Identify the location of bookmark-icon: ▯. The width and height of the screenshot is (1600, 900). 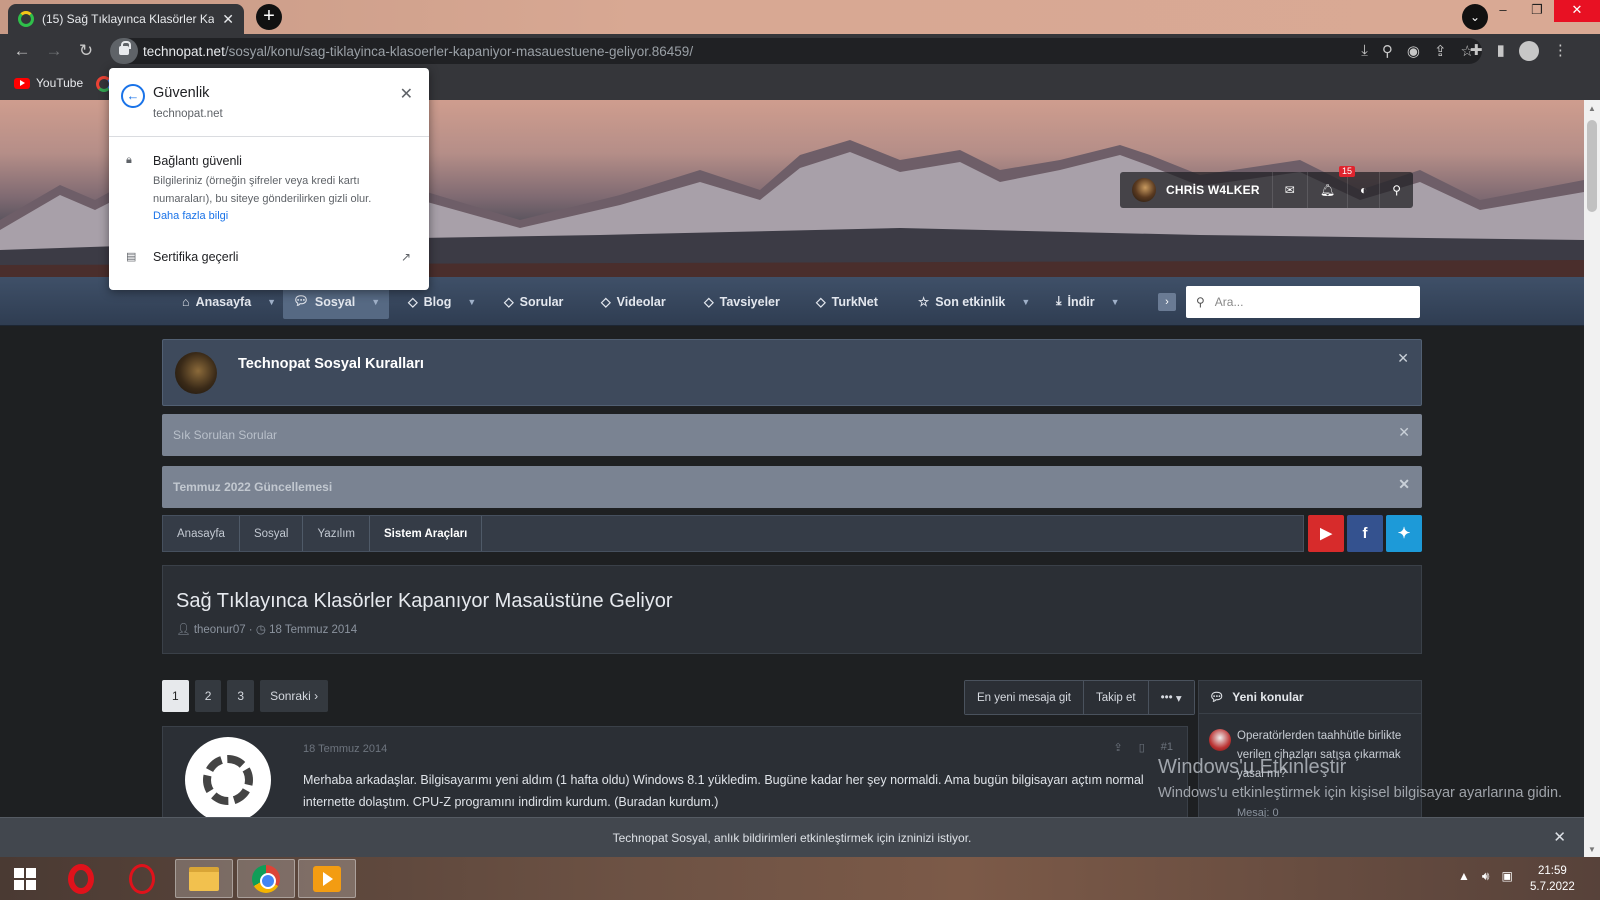
(1142, 747).